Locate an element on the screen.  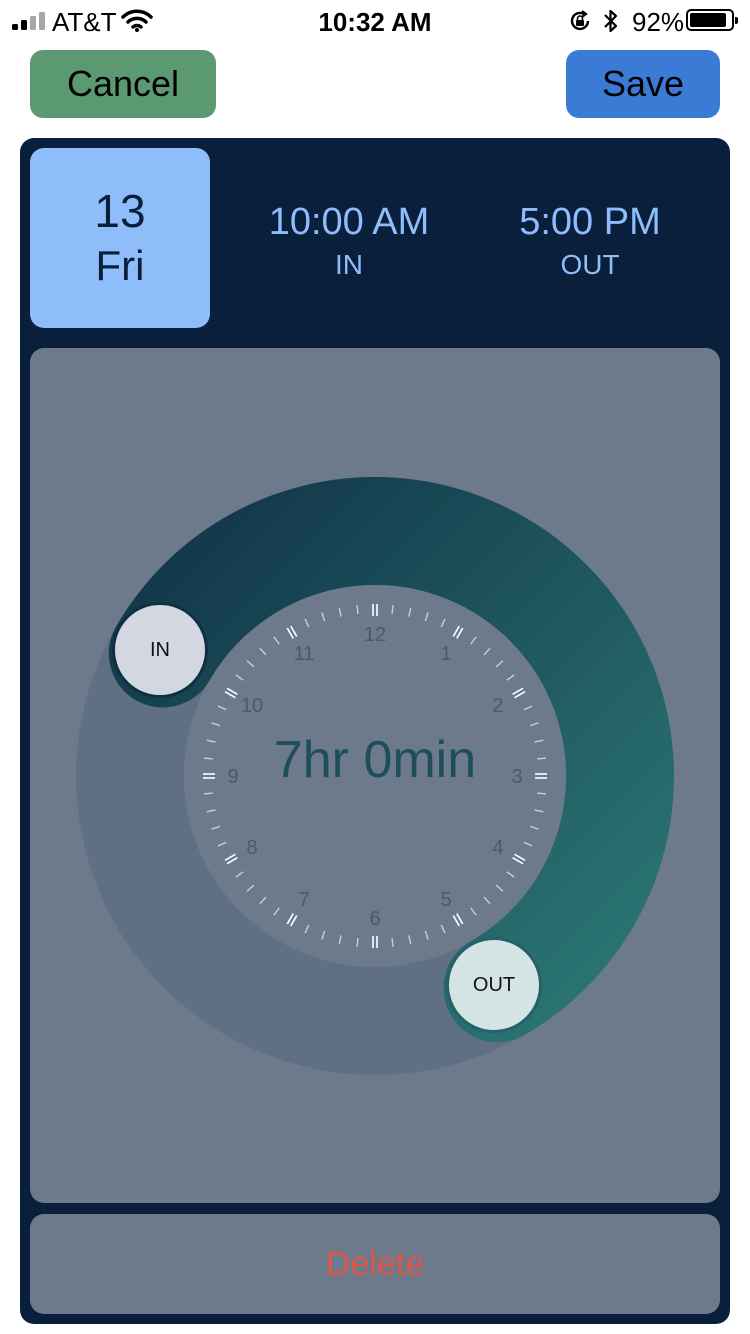
in-label: IN is located at coordinates (349, 264).